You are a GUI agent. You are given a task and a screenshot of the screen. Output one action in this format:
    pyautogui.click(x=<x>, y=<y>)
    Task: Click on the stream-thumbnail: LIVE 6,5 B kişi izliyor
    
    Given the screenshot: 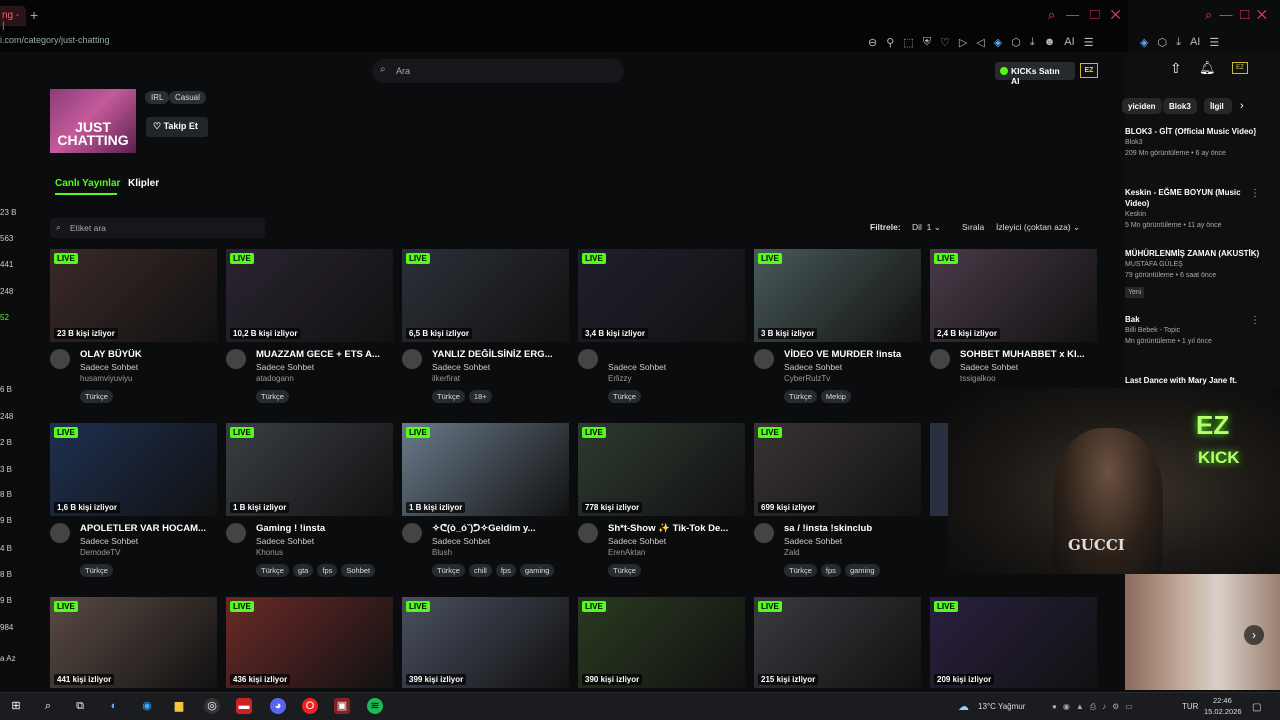 What is the action you would take?
    pyautogui.click(x=485, y=295)
    